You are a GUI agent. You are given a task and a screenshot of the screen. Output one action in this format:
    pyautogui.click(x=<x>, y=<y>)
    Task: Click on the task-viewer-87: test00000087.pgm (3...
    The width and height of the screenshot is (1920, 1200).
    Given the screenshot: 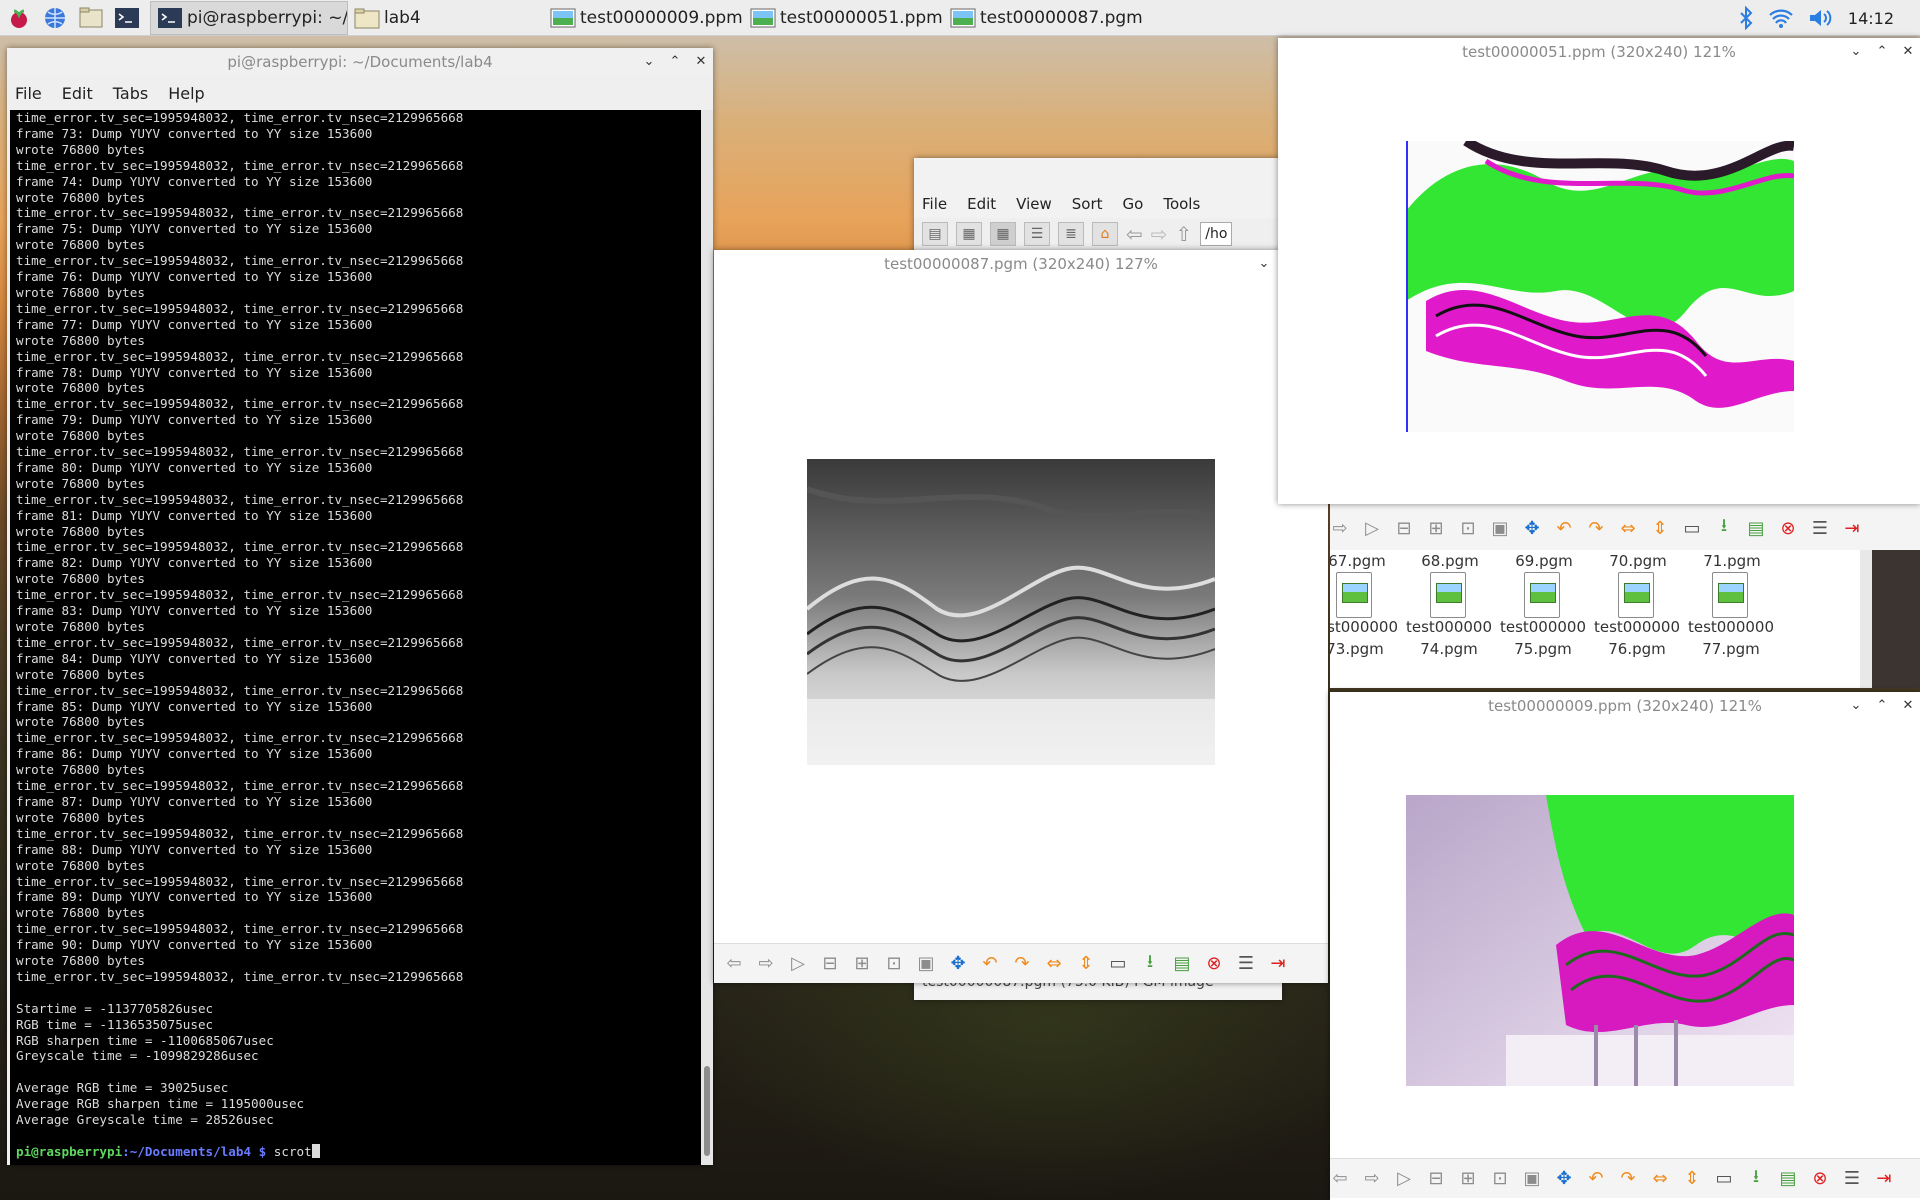 What is the action you would take?
    pyautogui.click(x=1044, y=18)
    